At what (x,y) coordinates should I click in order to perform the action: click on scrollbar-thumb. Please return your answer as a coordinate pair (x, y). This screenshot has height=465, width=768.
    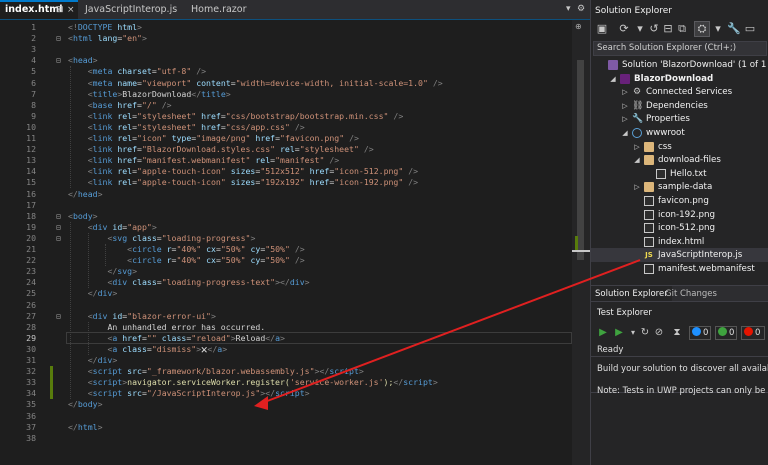
    Looking at the image, I should click on (580, 160).